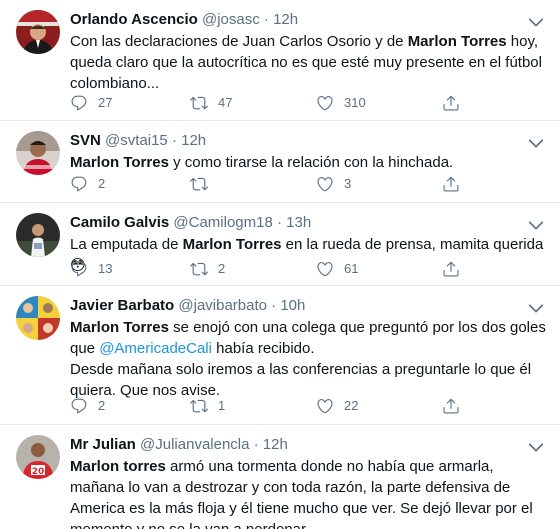 Image resolution: width=560 pixels, height=529 pixels. I want to click on retweet-button: 2, so click(207, 269).